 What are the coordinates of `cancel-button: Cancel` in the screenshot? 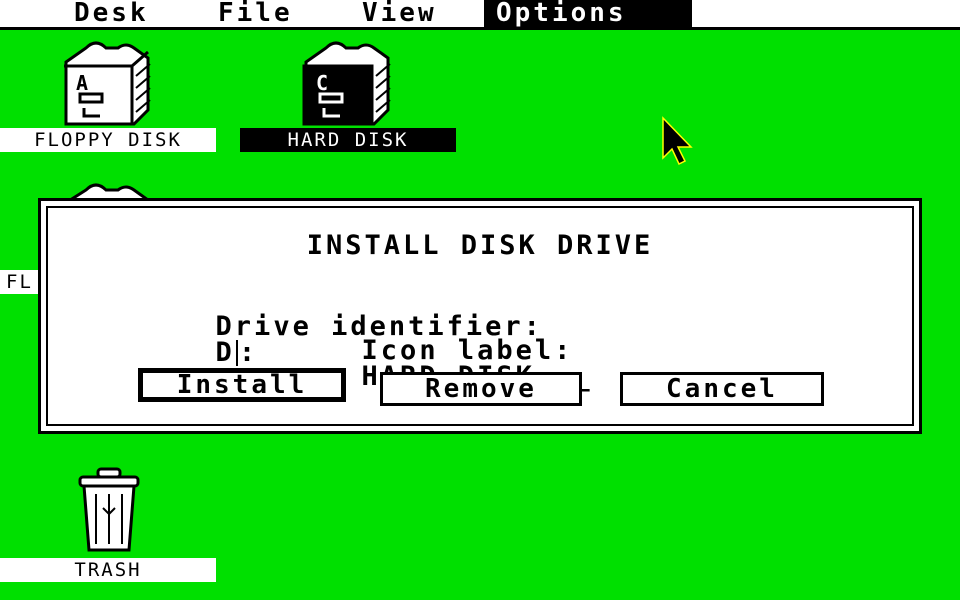 It's located at (722, 389).